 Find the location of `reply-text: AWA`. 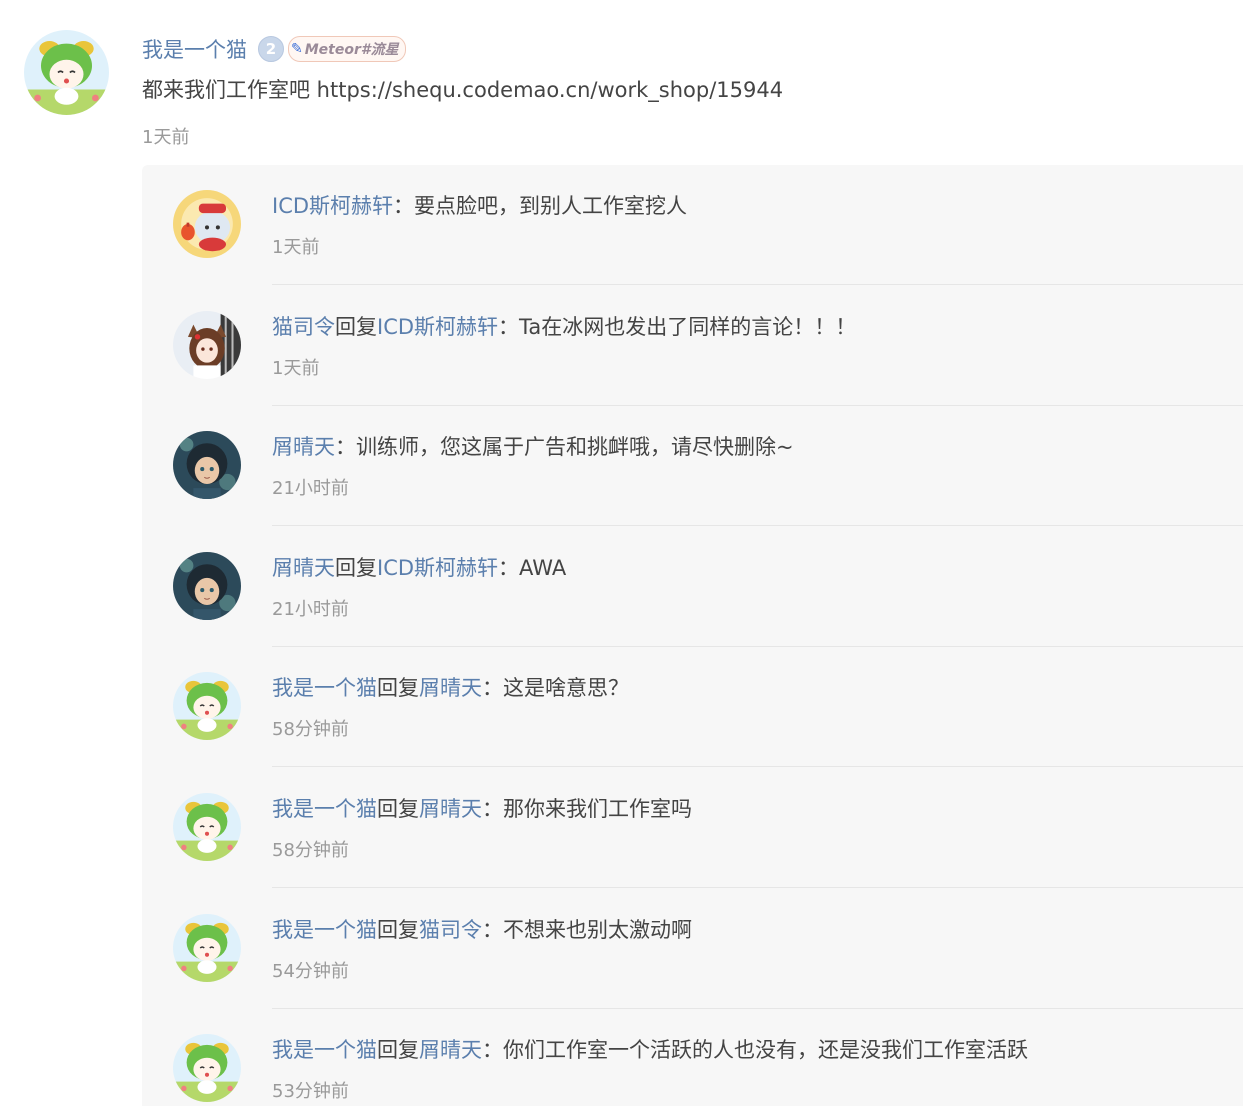

reply-text: AWA is located at coordinates (543, 567).